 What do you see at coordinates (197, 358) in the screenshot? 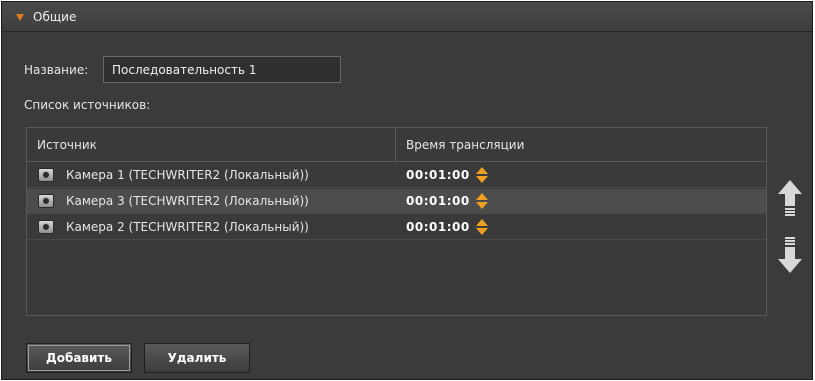
I see `delete-button: Удалить` at bounding box center [197, 358].